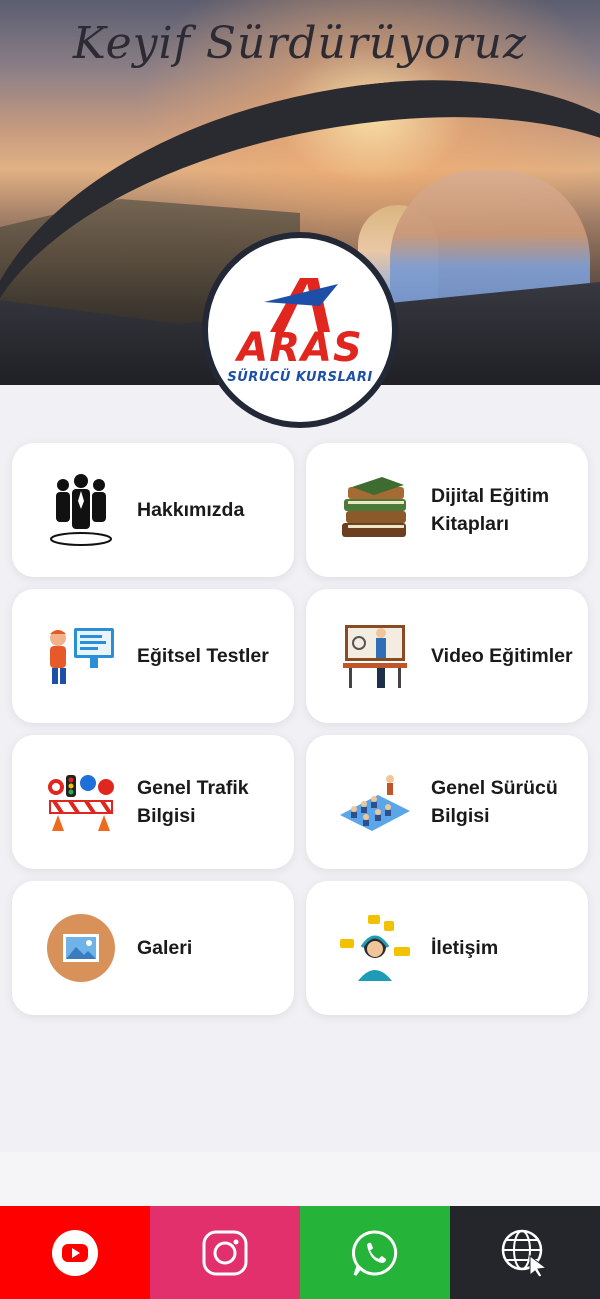 The image size is (600, 1299). Describe the element at coordinates (81, 656) in the screenshot. I see `computer-test-icon` at that location.